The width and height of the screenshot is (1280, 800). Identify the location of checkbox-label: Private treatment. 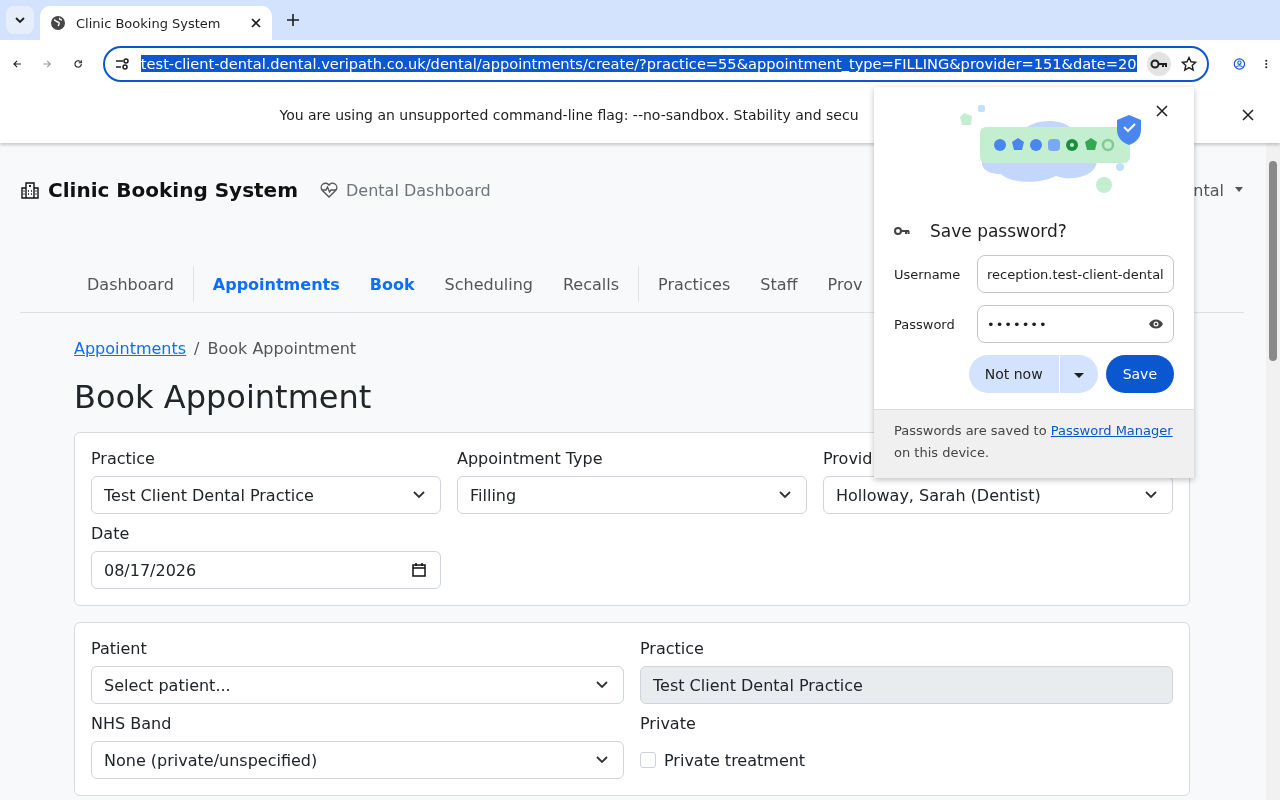
(735, 760).